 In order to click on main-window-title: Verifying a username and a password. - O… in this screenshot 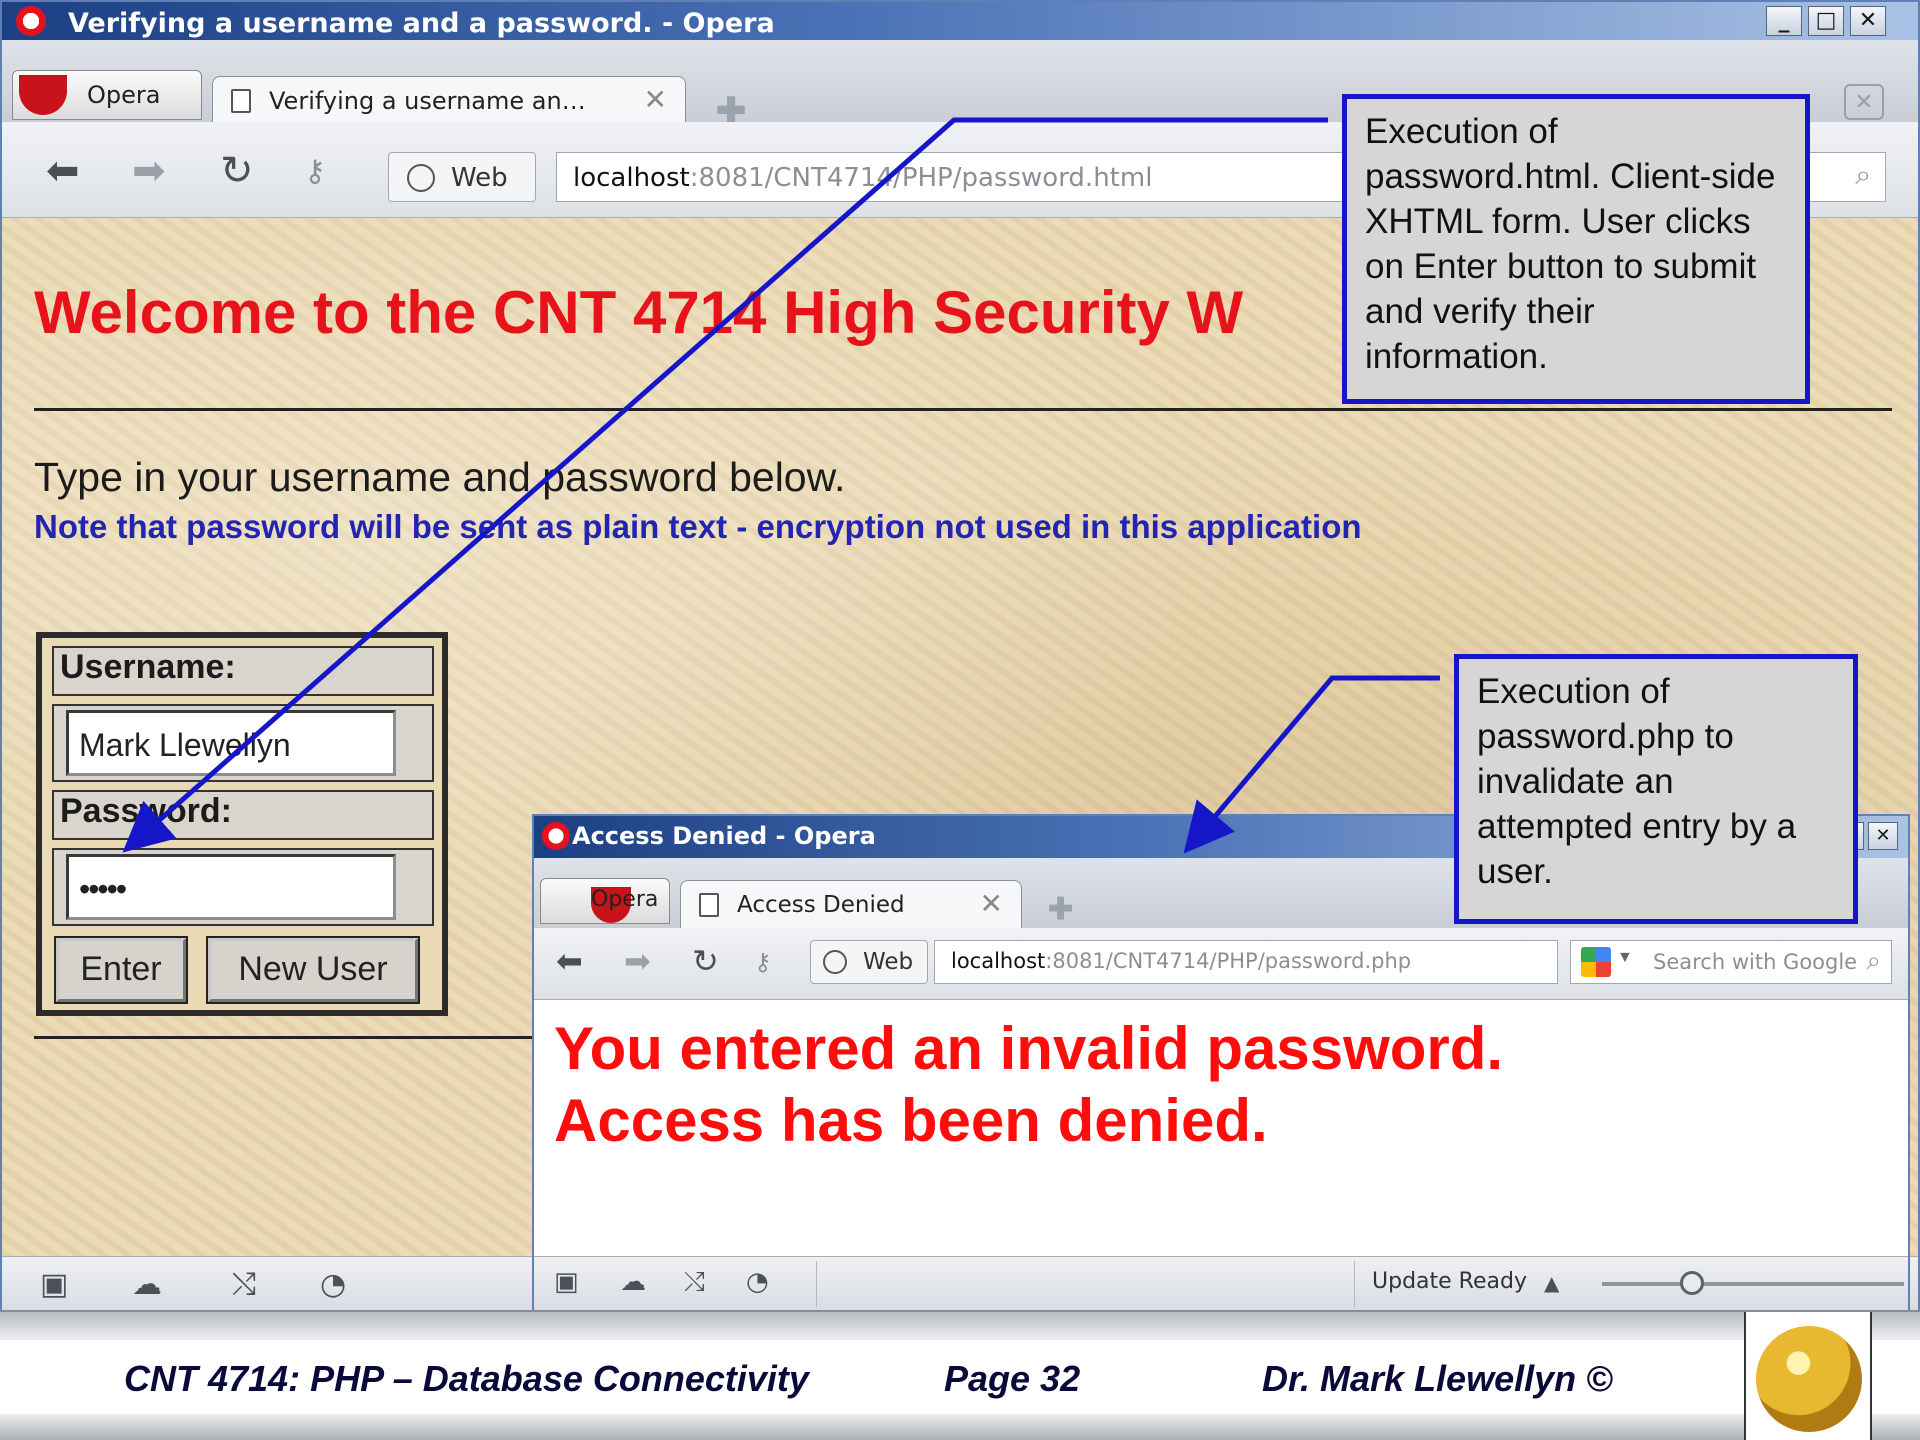, I will do `click(421, 23)`.